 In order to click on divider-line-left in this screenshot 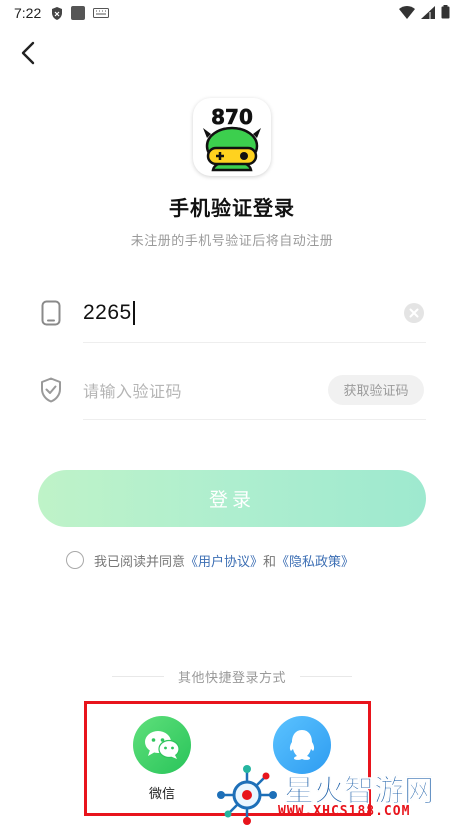, I will do `click(137, 676)`.